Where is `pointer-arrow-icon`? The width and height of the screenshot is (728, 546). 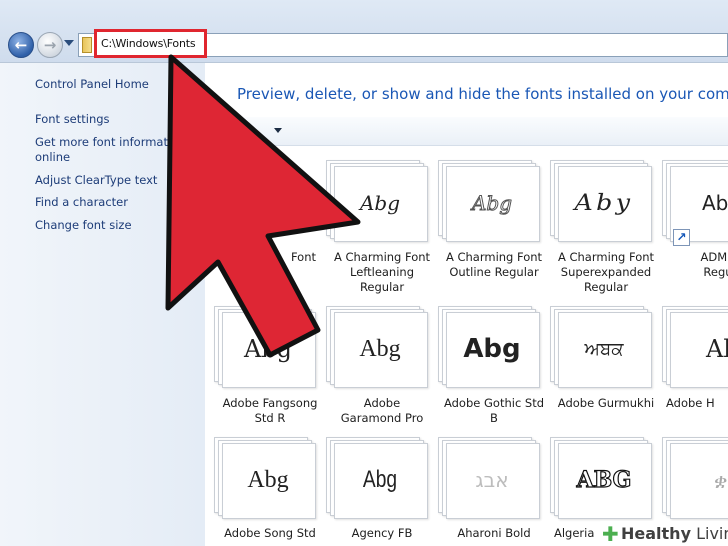 pointer-arrow-icon is located at coordinates (263, 206).